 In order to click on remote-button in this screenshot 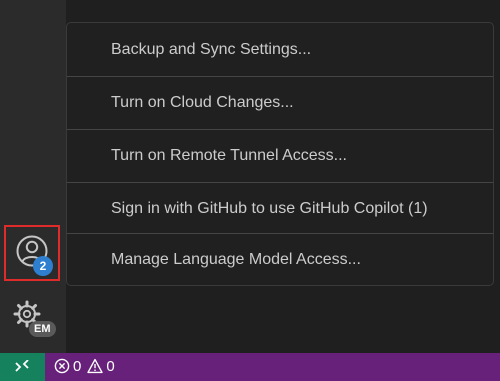, I will do `click(22, 367)`.